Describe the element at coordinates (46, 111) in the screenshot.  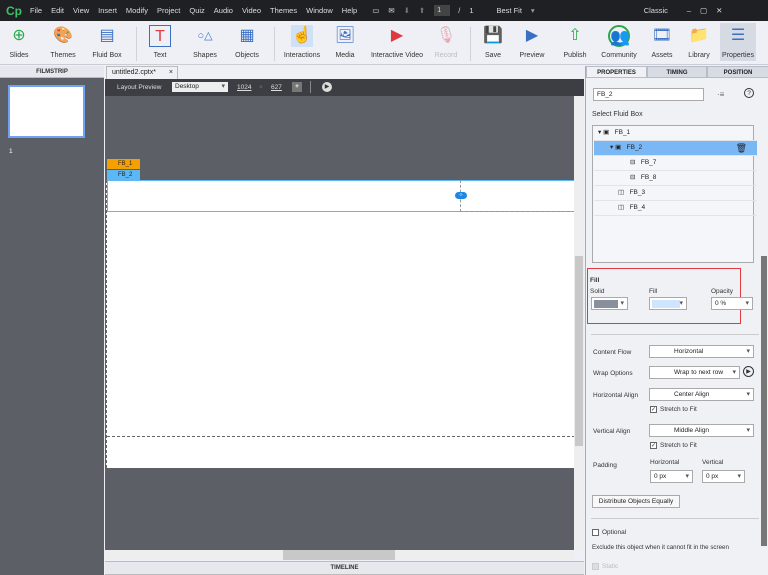
I see `slide-thumbnail` at that location.